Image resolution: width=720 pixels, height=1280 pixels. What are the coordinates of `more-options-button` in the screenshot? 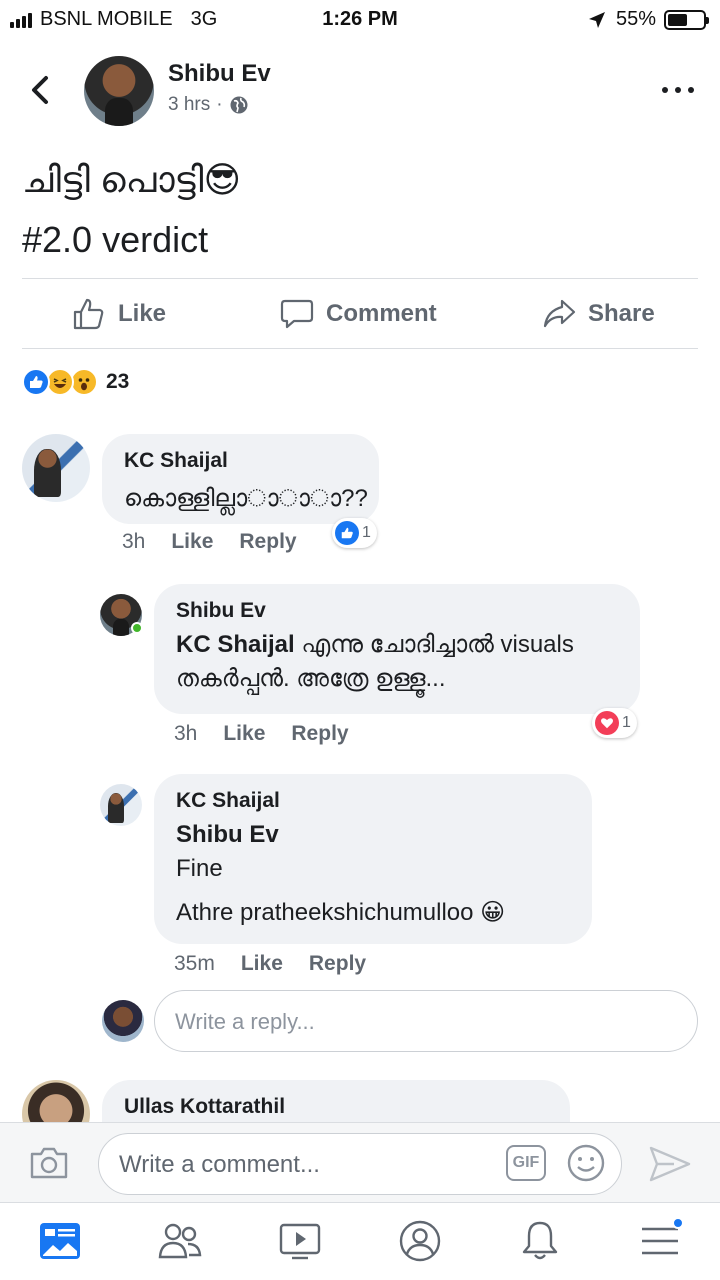 It's located at (678, 90).